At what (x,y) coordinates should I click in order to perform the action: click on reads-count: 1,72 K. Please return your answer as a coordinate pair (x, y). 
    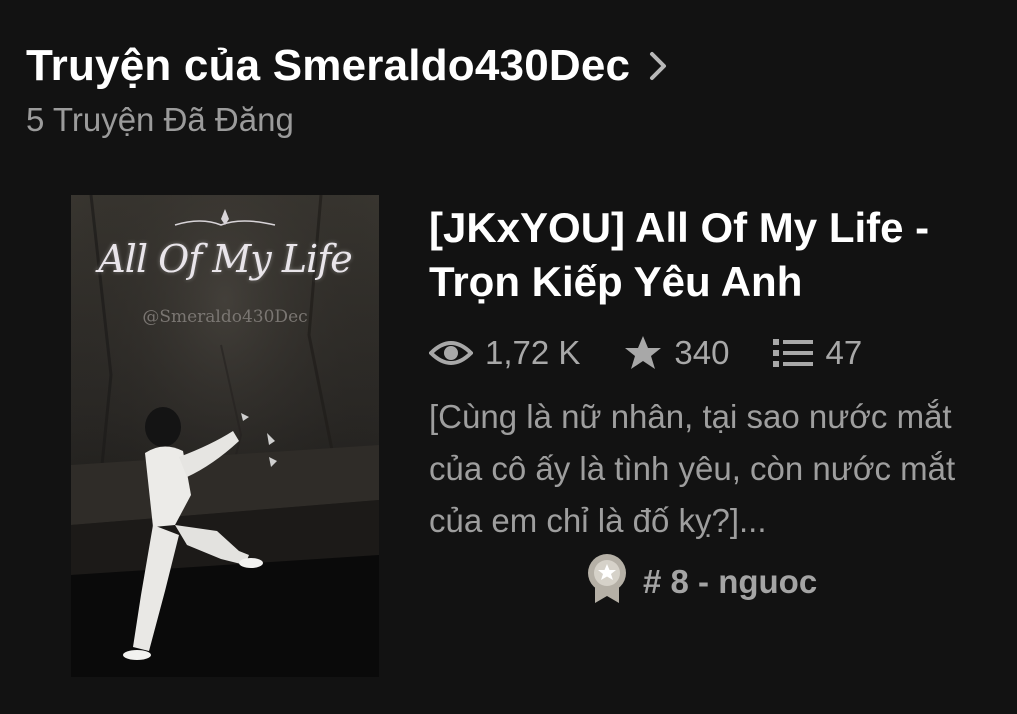
    Looking at the image, I should click on (533, 352).